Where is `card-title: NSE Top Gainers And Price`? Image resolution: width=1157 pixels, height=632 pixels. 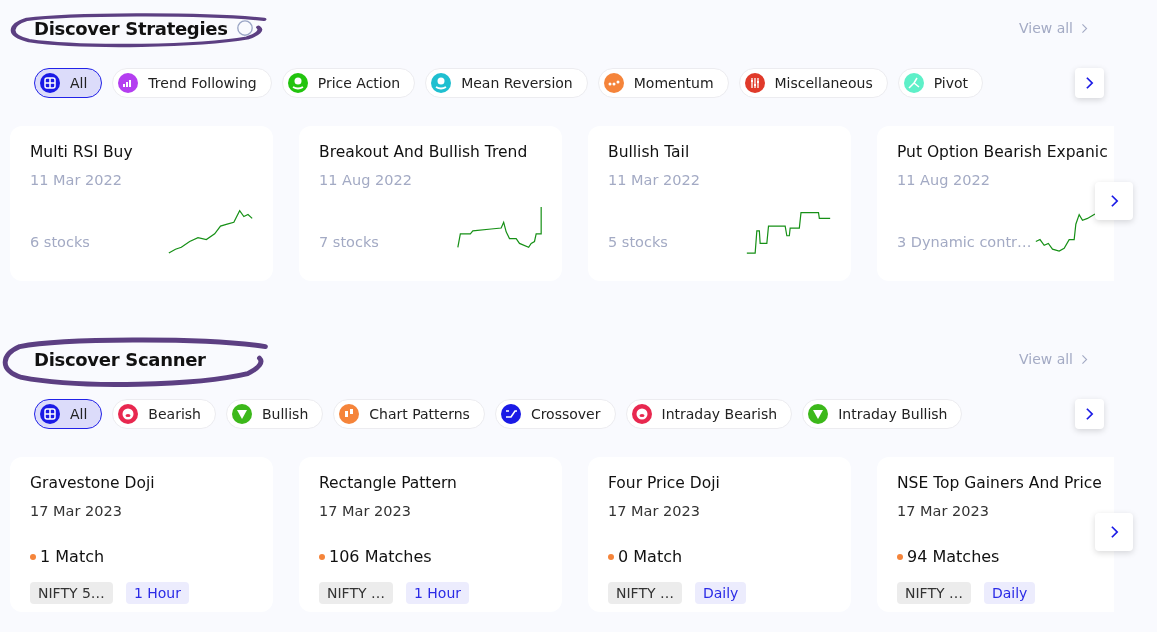 card-title: NSE Top Gainers And Price is located at coordinates (1000, 483).